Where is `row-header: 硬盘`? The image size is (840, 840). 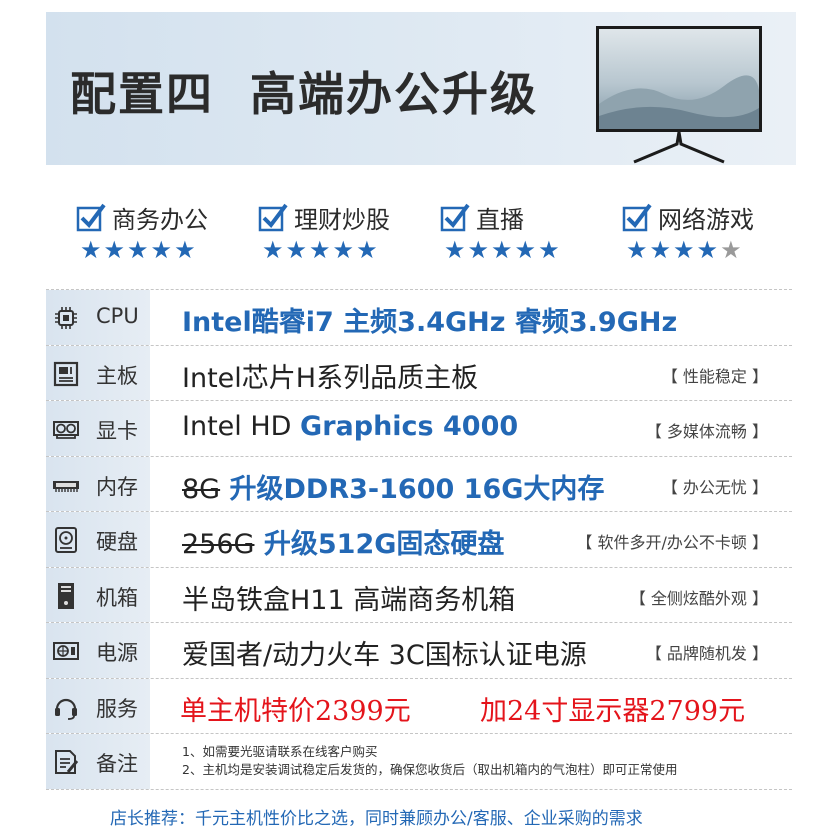 row-header: 硬盘 is located at coordinates (98, 539).